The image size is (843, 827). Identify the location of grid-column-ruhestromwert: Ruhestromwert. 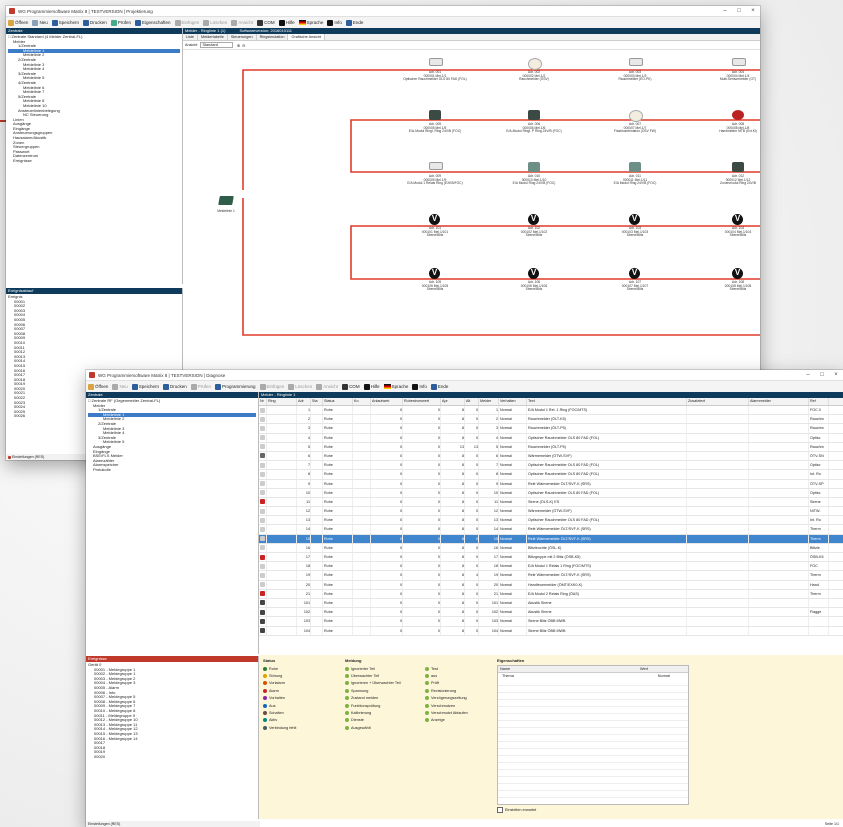
(422, 401).